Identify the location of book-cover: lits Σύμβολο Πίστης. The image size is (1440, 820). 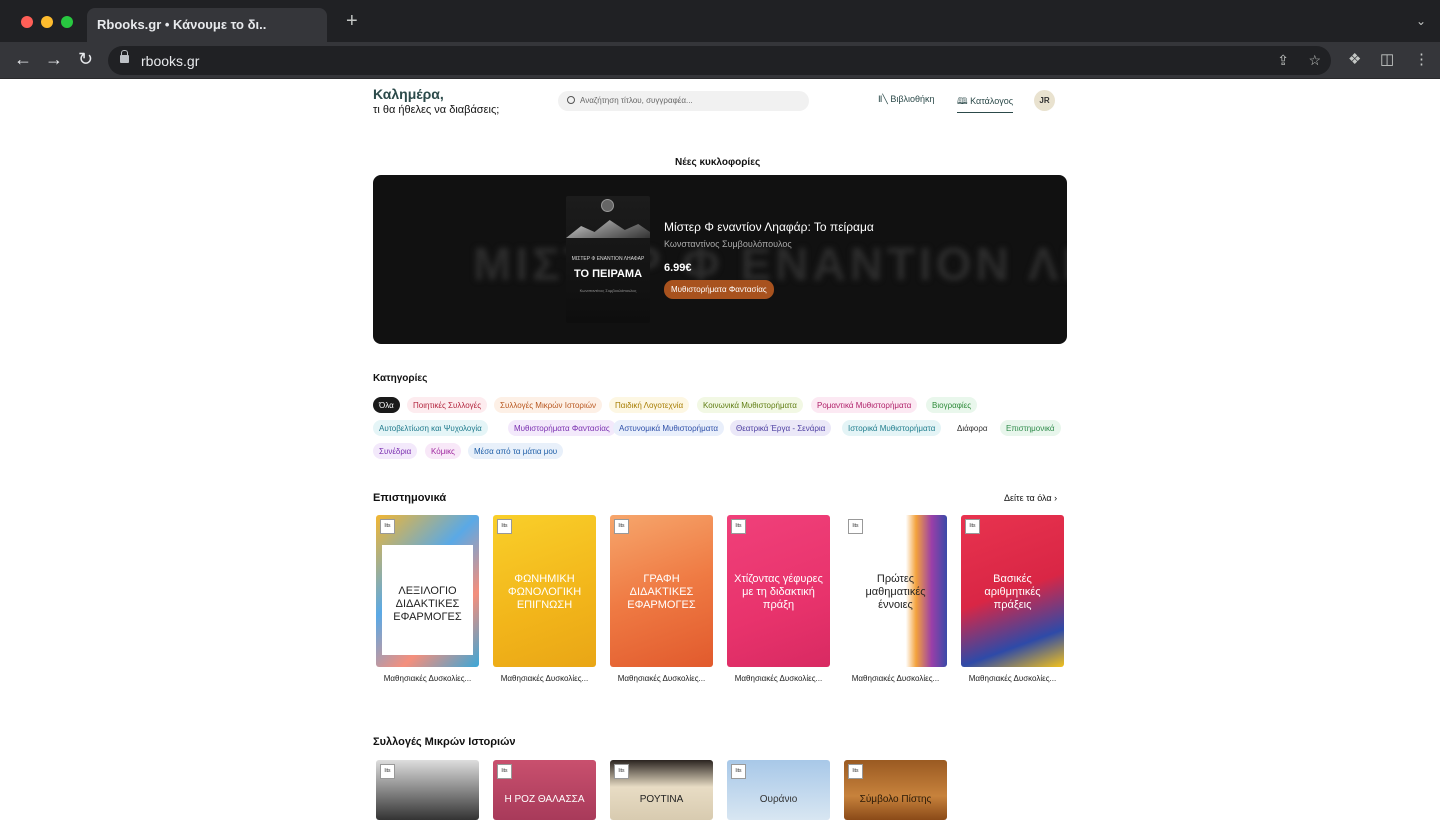
(895, 790).